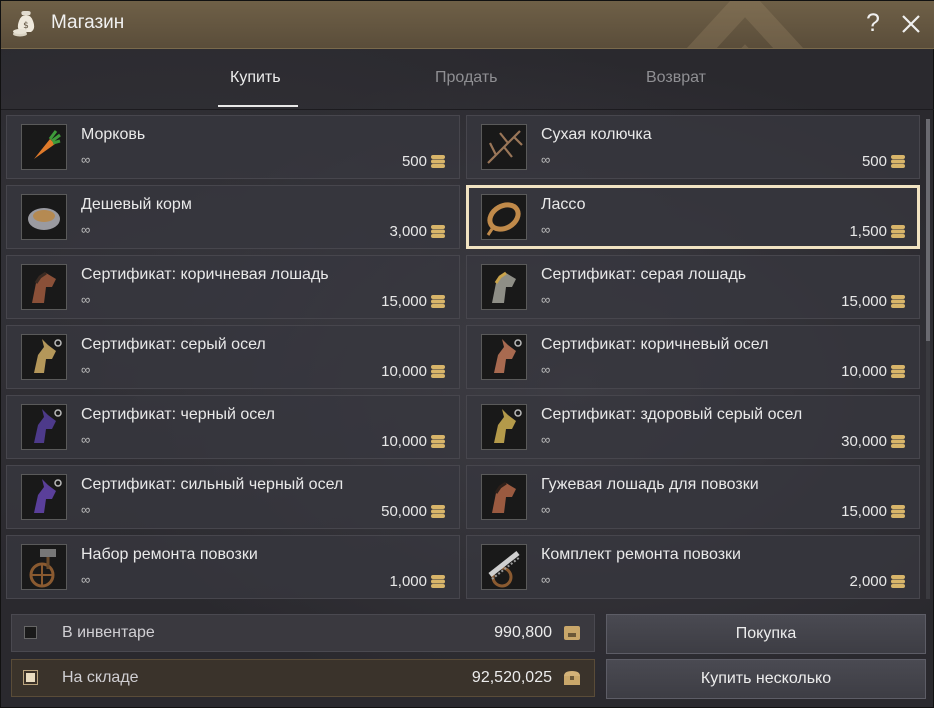 This screenshot has width=934, height=708. What do you see at coordinates (233, 567) in the screenshot?
I see `shop-item: Набор ремонта повозки ∞ 1,000` at bounding box center [233, 567].